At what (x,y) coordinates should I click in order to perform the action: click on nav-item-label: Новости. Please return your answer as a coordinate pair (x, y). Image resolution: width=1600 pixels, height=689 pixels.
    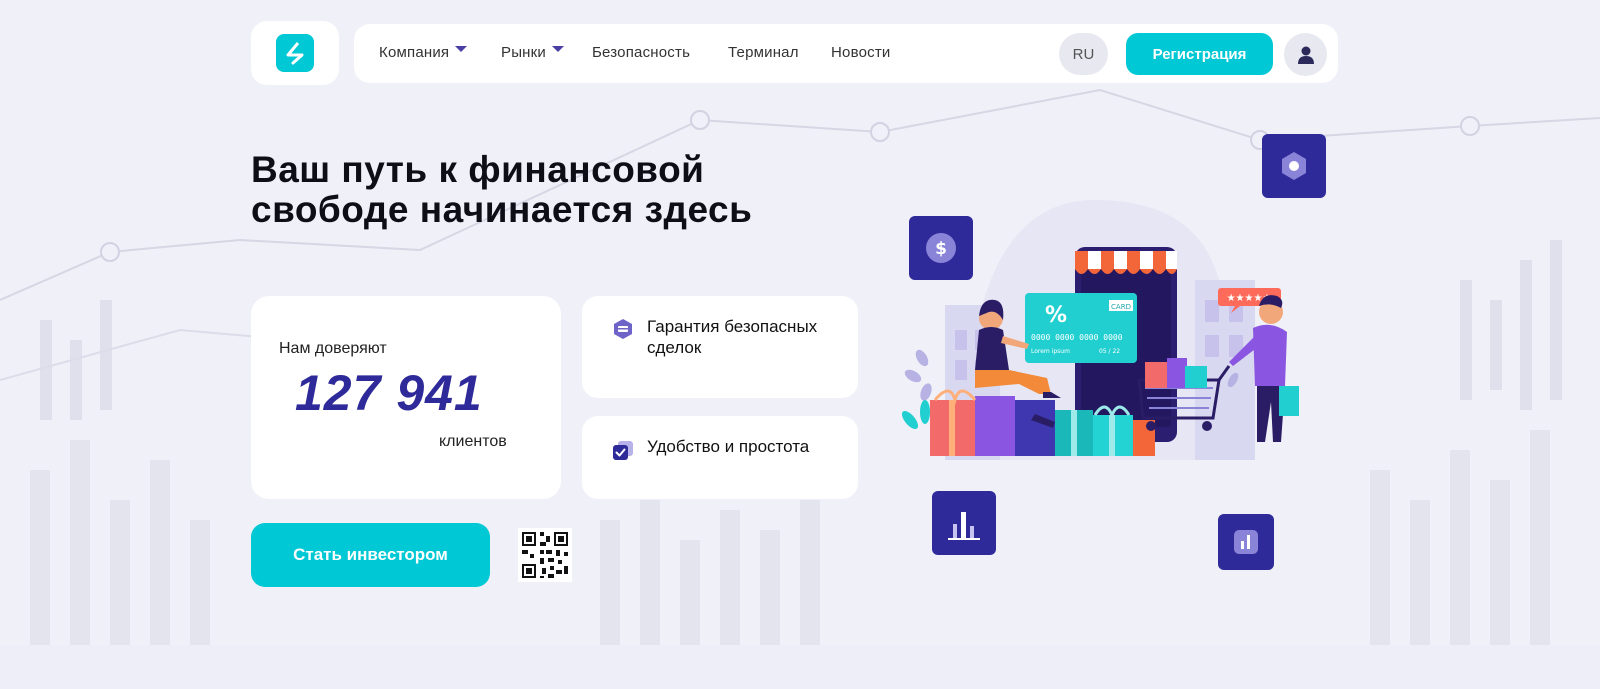
    Looking at the image, I should click on (861, 52).